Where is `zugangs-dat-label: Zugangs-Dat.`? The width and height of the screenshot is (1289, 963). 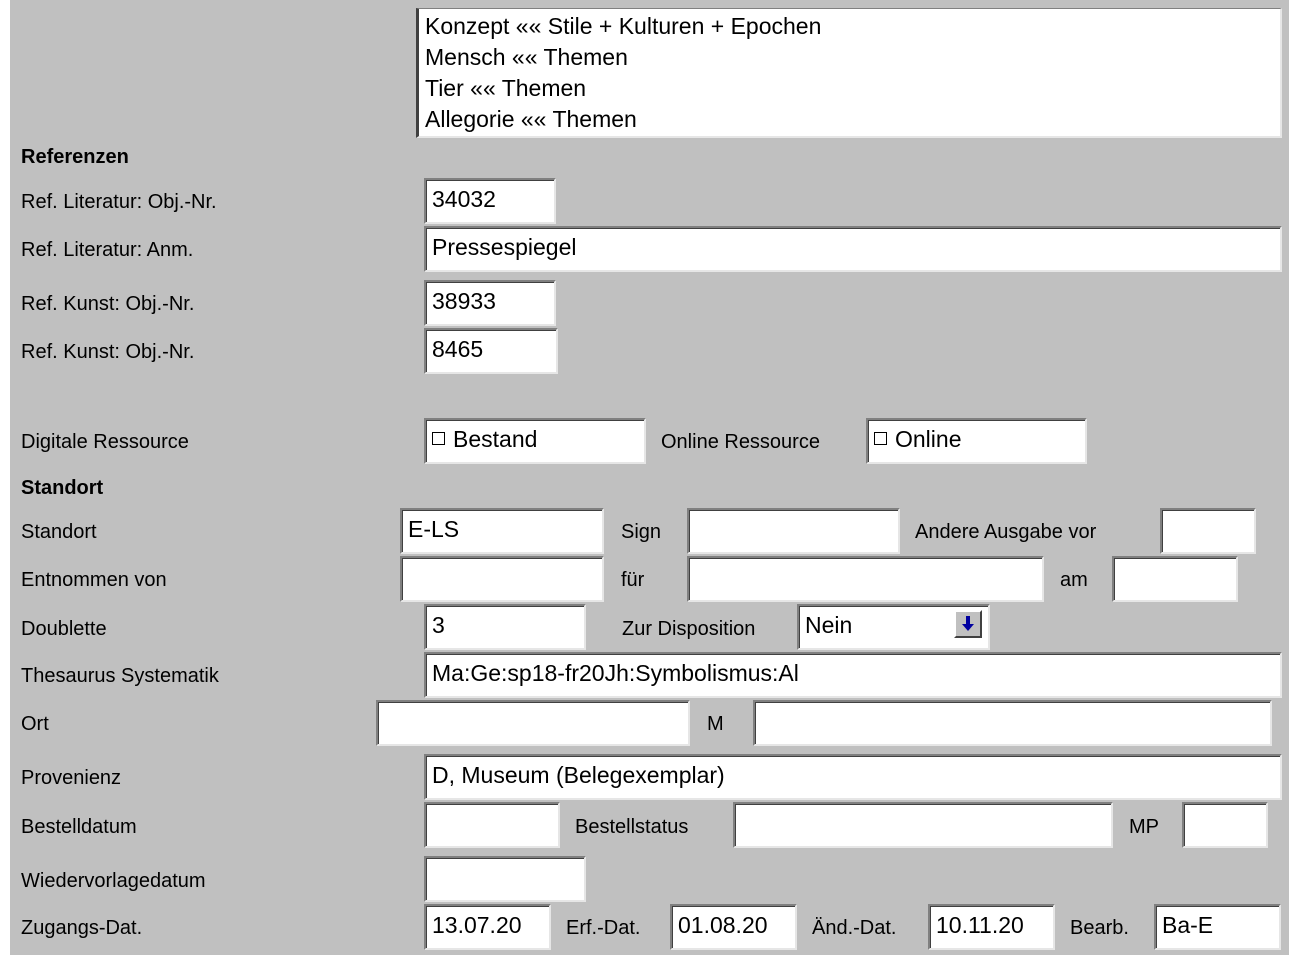 zugangs-dat-label: Zugangs-Dat. is located at coordinates (82, 928).